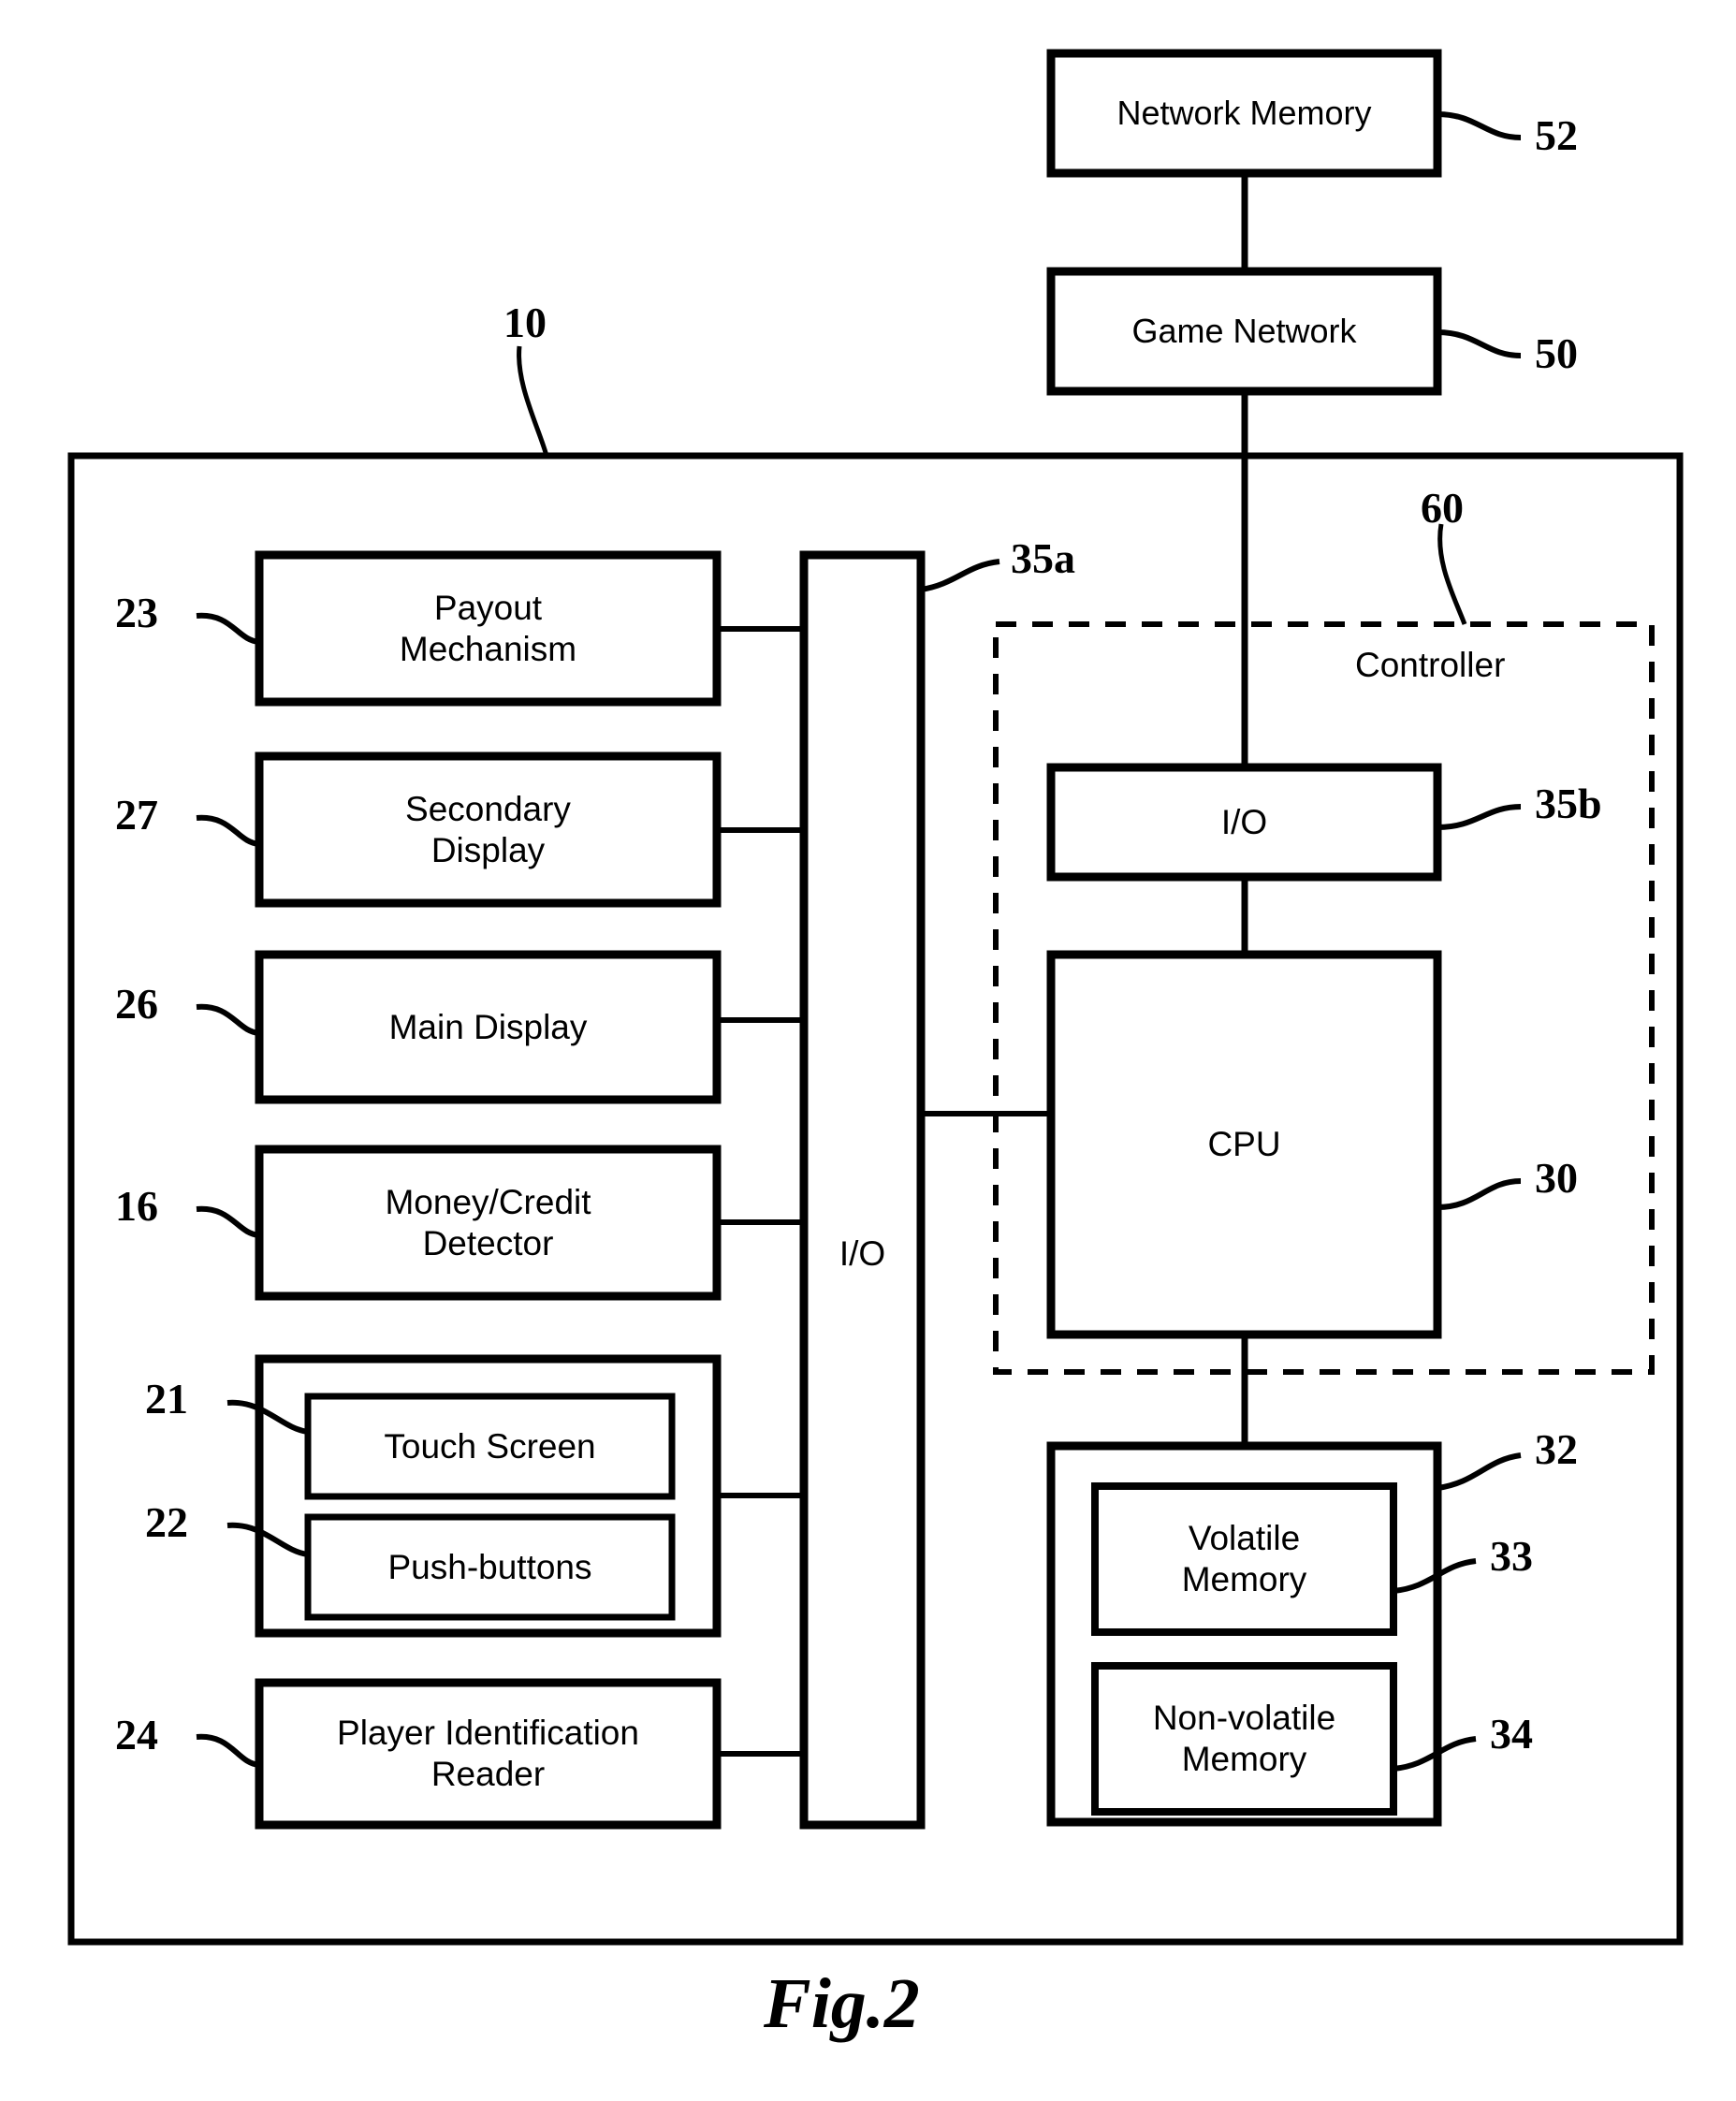  I want to click on ref-30: 30, so click(1556, 1178).